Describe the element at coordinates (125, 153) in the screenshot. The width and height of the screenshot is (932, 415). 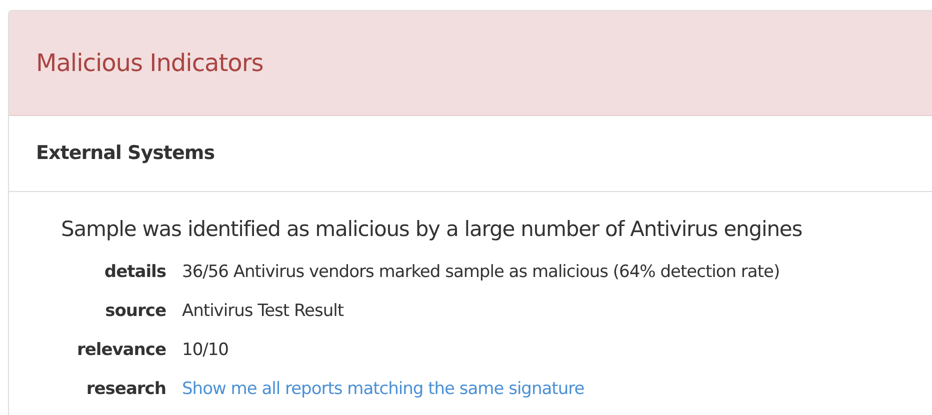
I see `section-title: External Systems` at that location.